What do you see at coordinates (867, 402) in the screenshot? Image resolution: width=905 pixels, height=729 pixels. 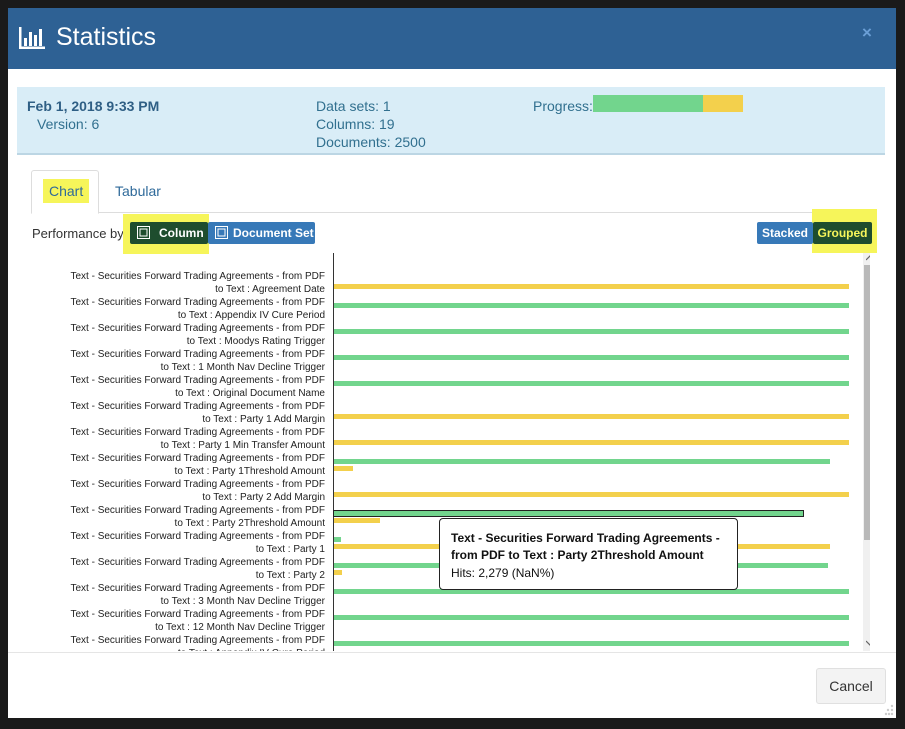 I see `scrollbar-thumb` at bounding box center [867, 402].